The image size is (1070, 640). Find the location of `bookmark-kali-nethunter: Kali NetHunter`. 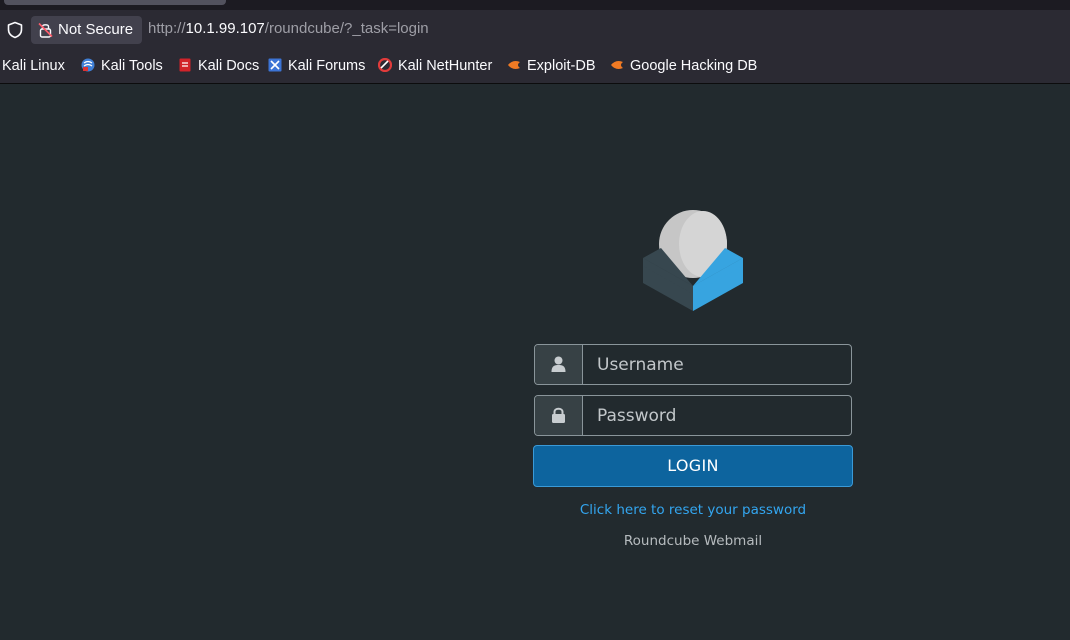

bookmark-kali-nethunter: Kali NetHunter is located at coordinates (435, 67).